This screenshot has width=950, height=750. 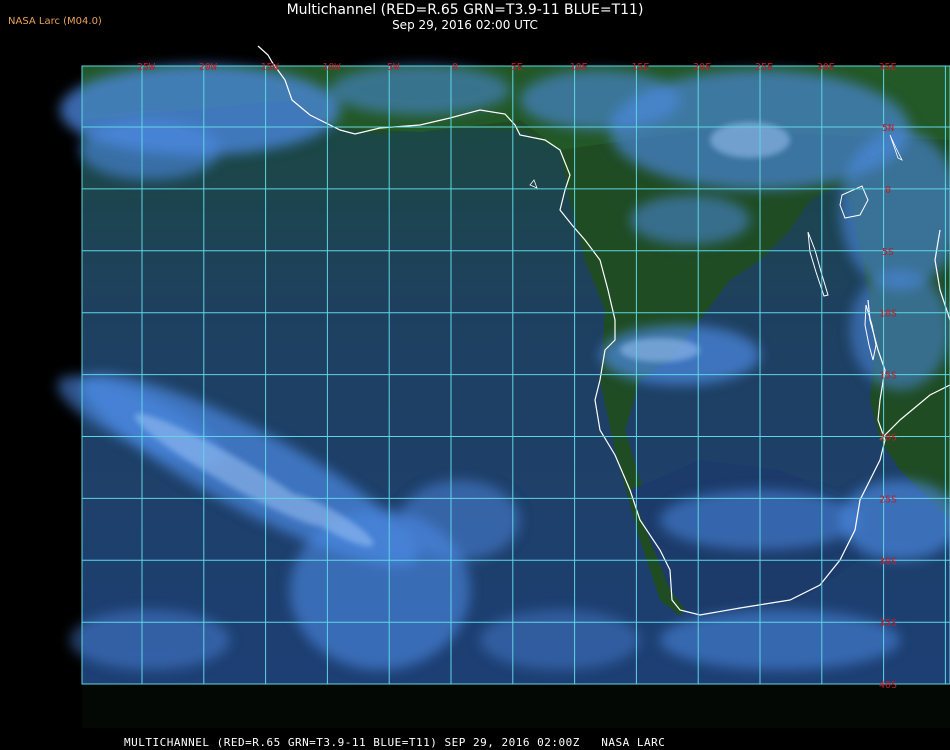 I want to click on longitude-label: 10W, so click(x=331, y=67).